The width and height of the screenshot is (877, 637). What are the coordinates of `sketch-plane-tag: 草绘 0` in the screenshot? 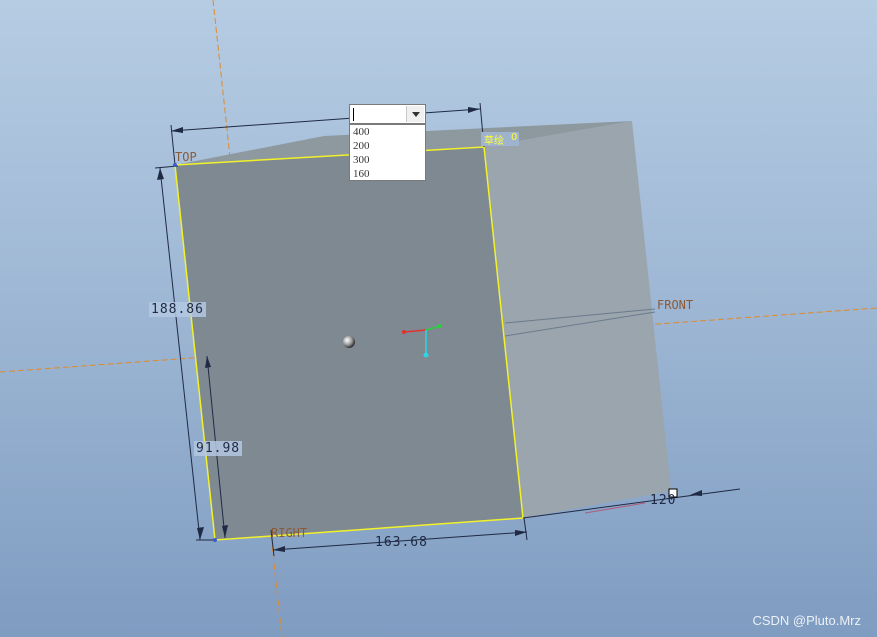 It's located at (500, 139).